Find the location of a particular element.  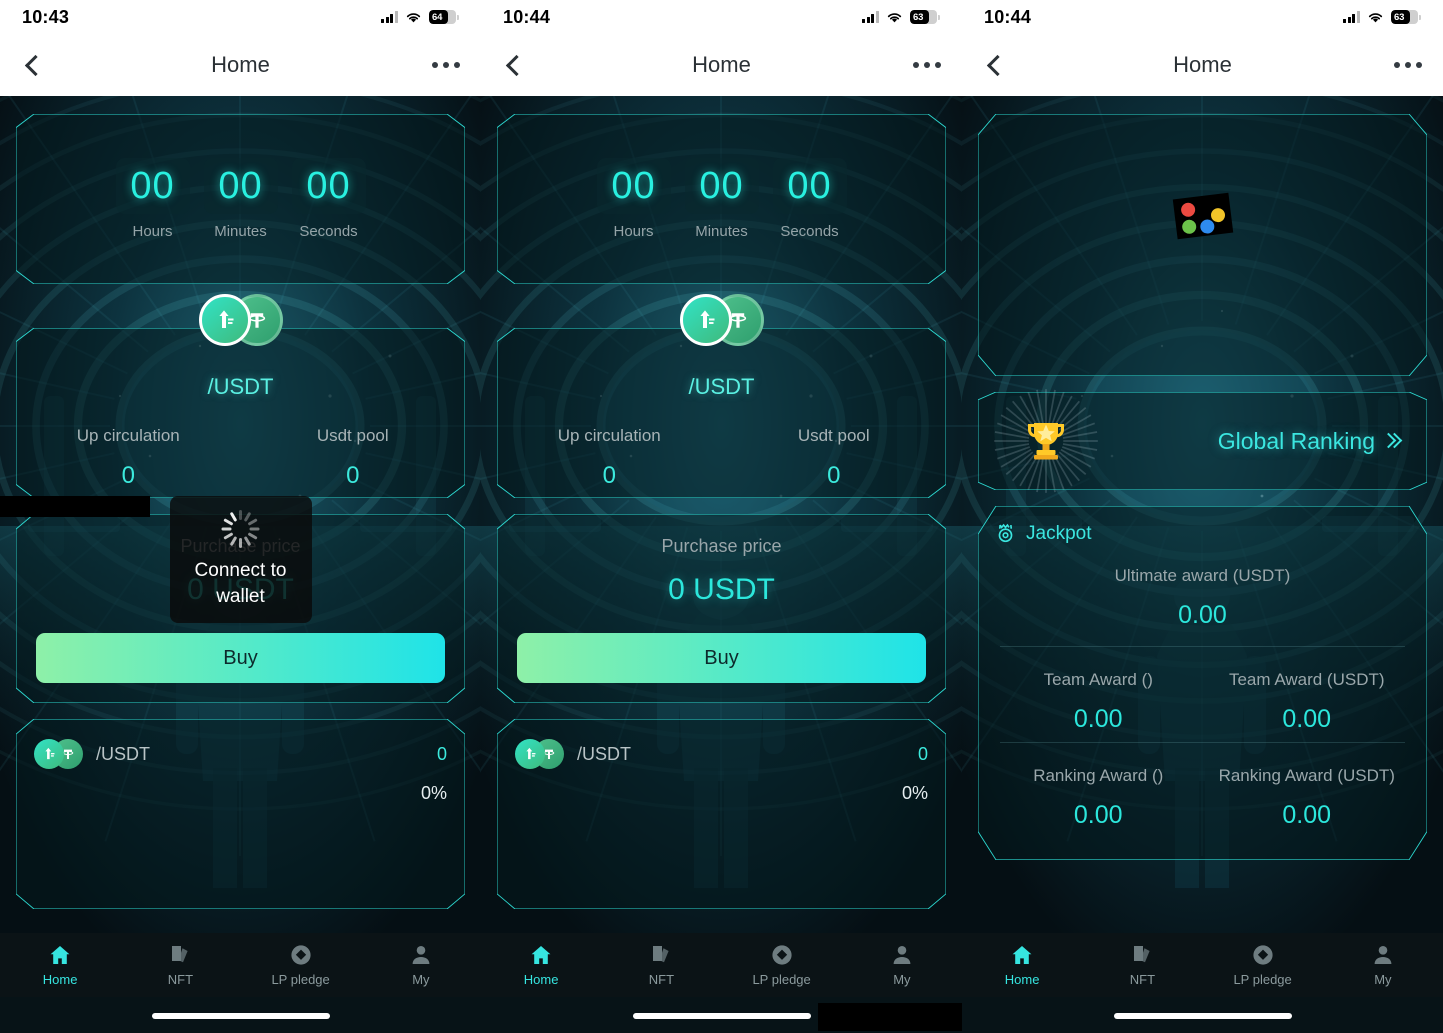

more-options-icon is located at coordinates (916, 65).